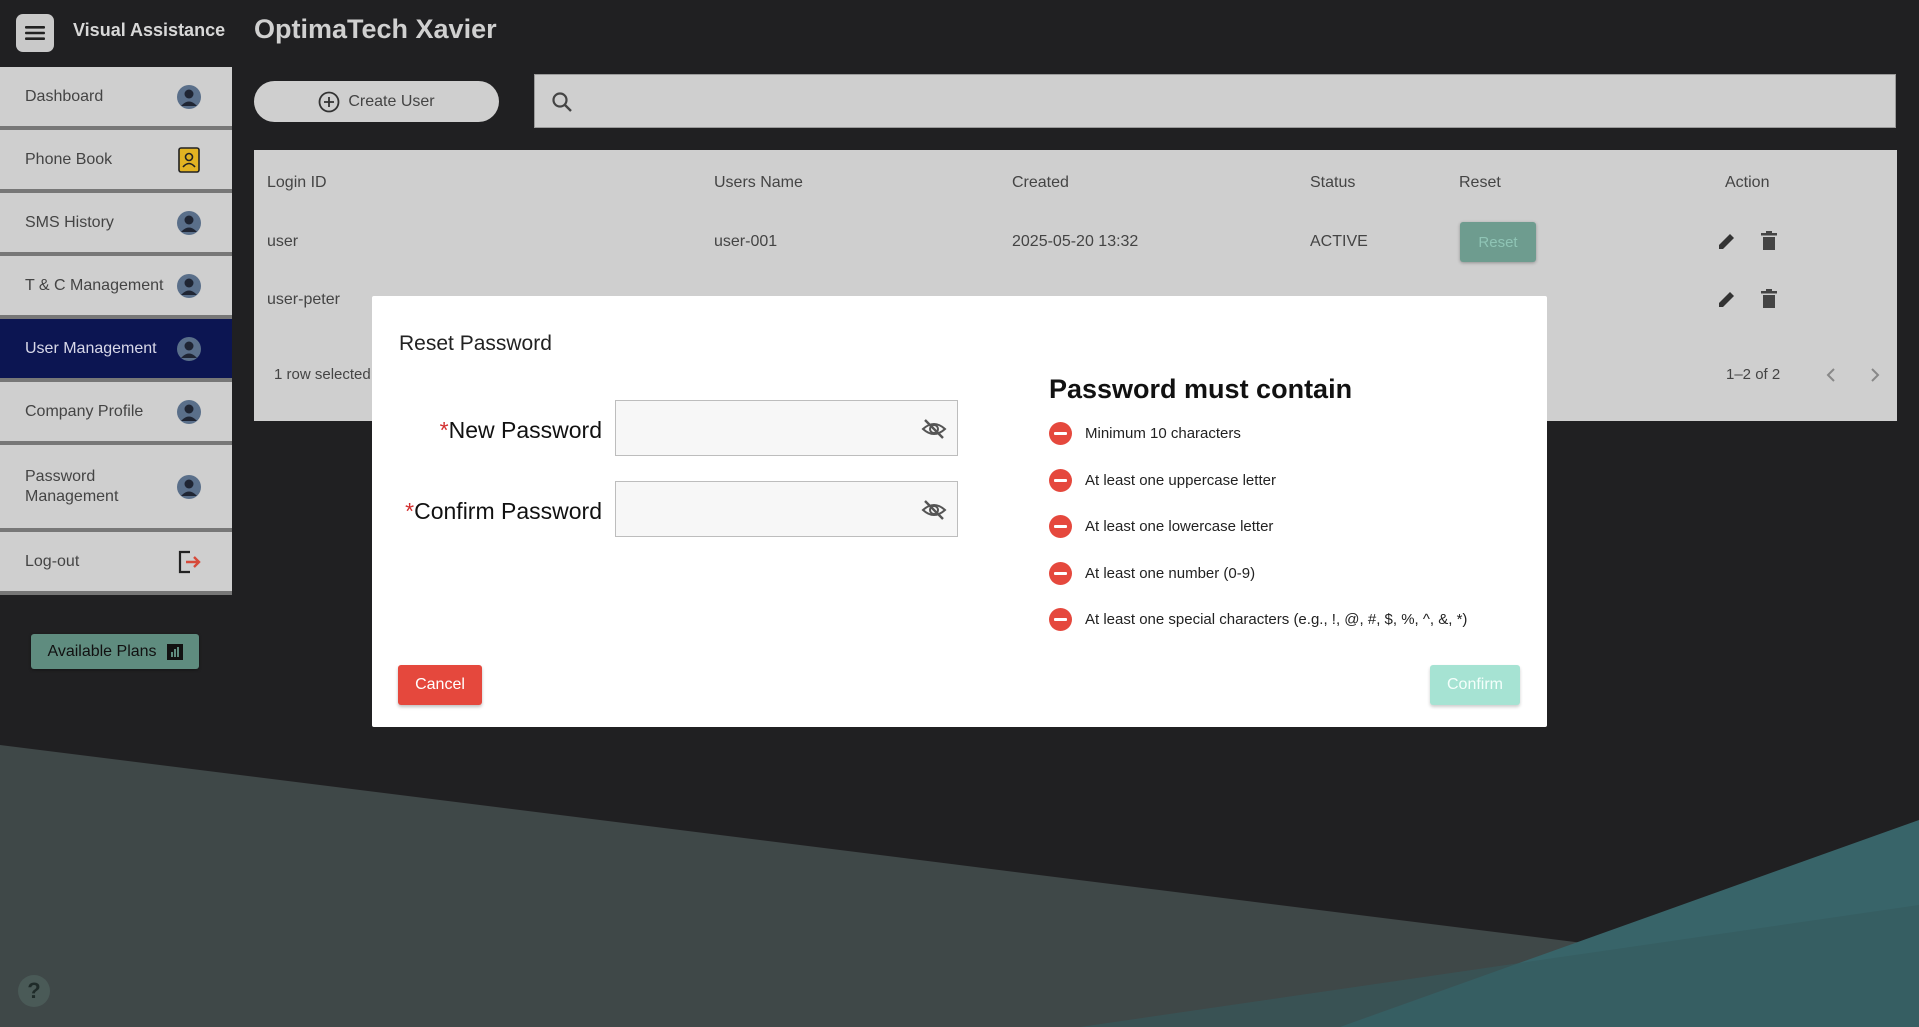 This screenshot has height=1027, width=1919. I want to click on confirm-password-label-text: Confirm Password, so click(508, 511).